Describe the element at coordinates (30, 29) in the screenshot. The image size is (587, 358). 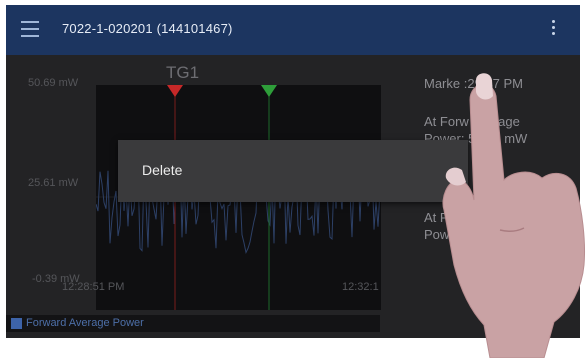
I see `hamburger-menu-icon` at that location.